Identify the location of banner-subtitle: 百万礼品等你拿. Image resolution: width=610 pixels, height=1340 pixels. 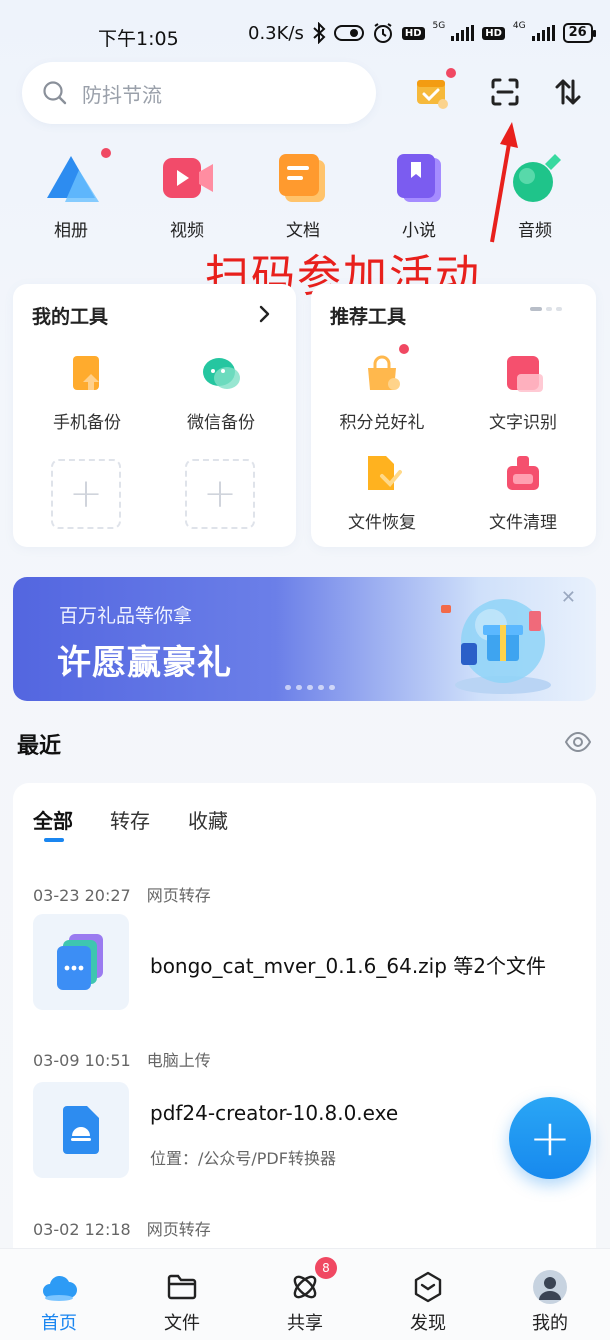
(126, 616).